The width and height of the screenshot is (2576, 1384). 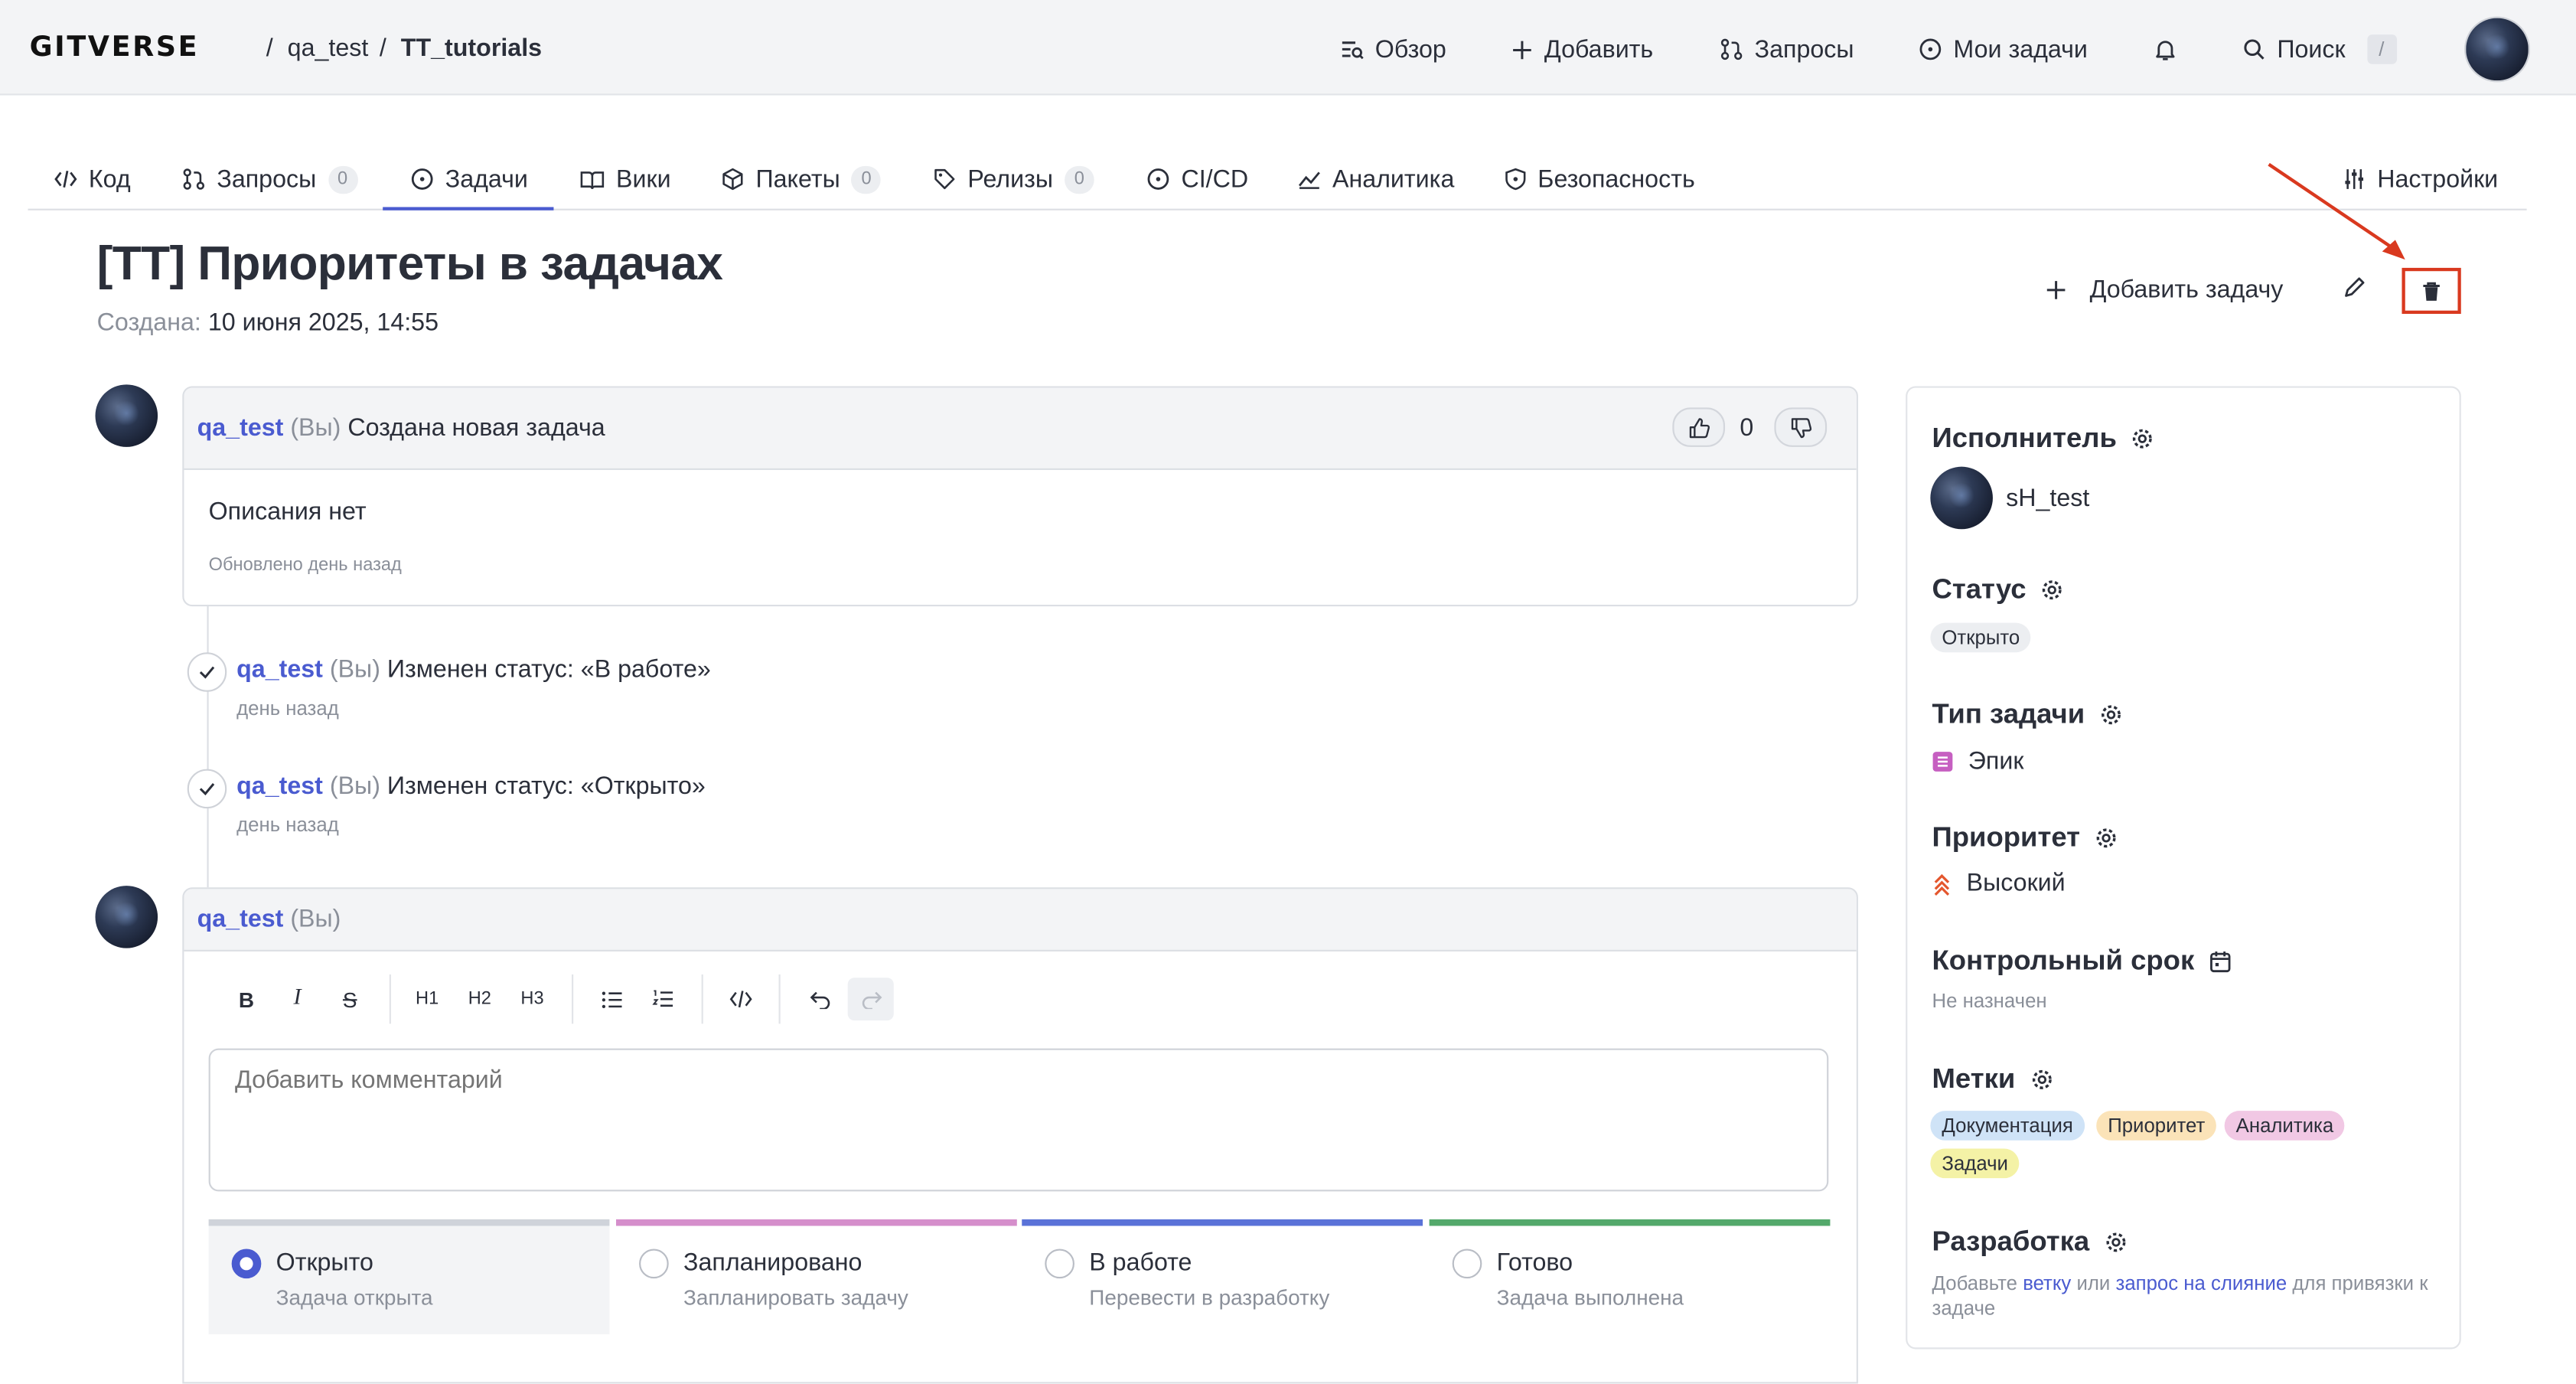 What do you see at coordinates (1974, 1078) in the screenshot?
I see `labels-heading: Метки` at bounding box center [1974, 1078].